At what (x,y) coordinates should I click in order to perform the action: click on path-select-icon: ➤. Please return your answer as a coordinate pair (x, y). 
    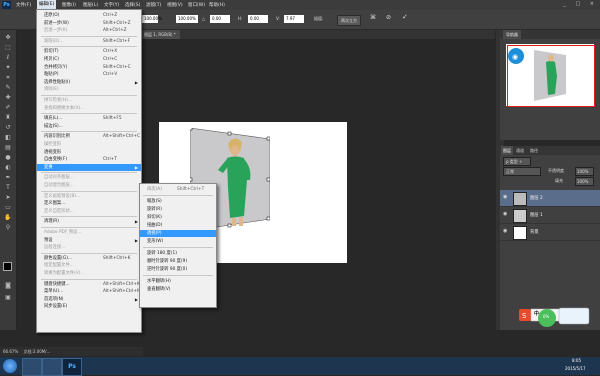
    Looking at the image, I should click on (8, 198).